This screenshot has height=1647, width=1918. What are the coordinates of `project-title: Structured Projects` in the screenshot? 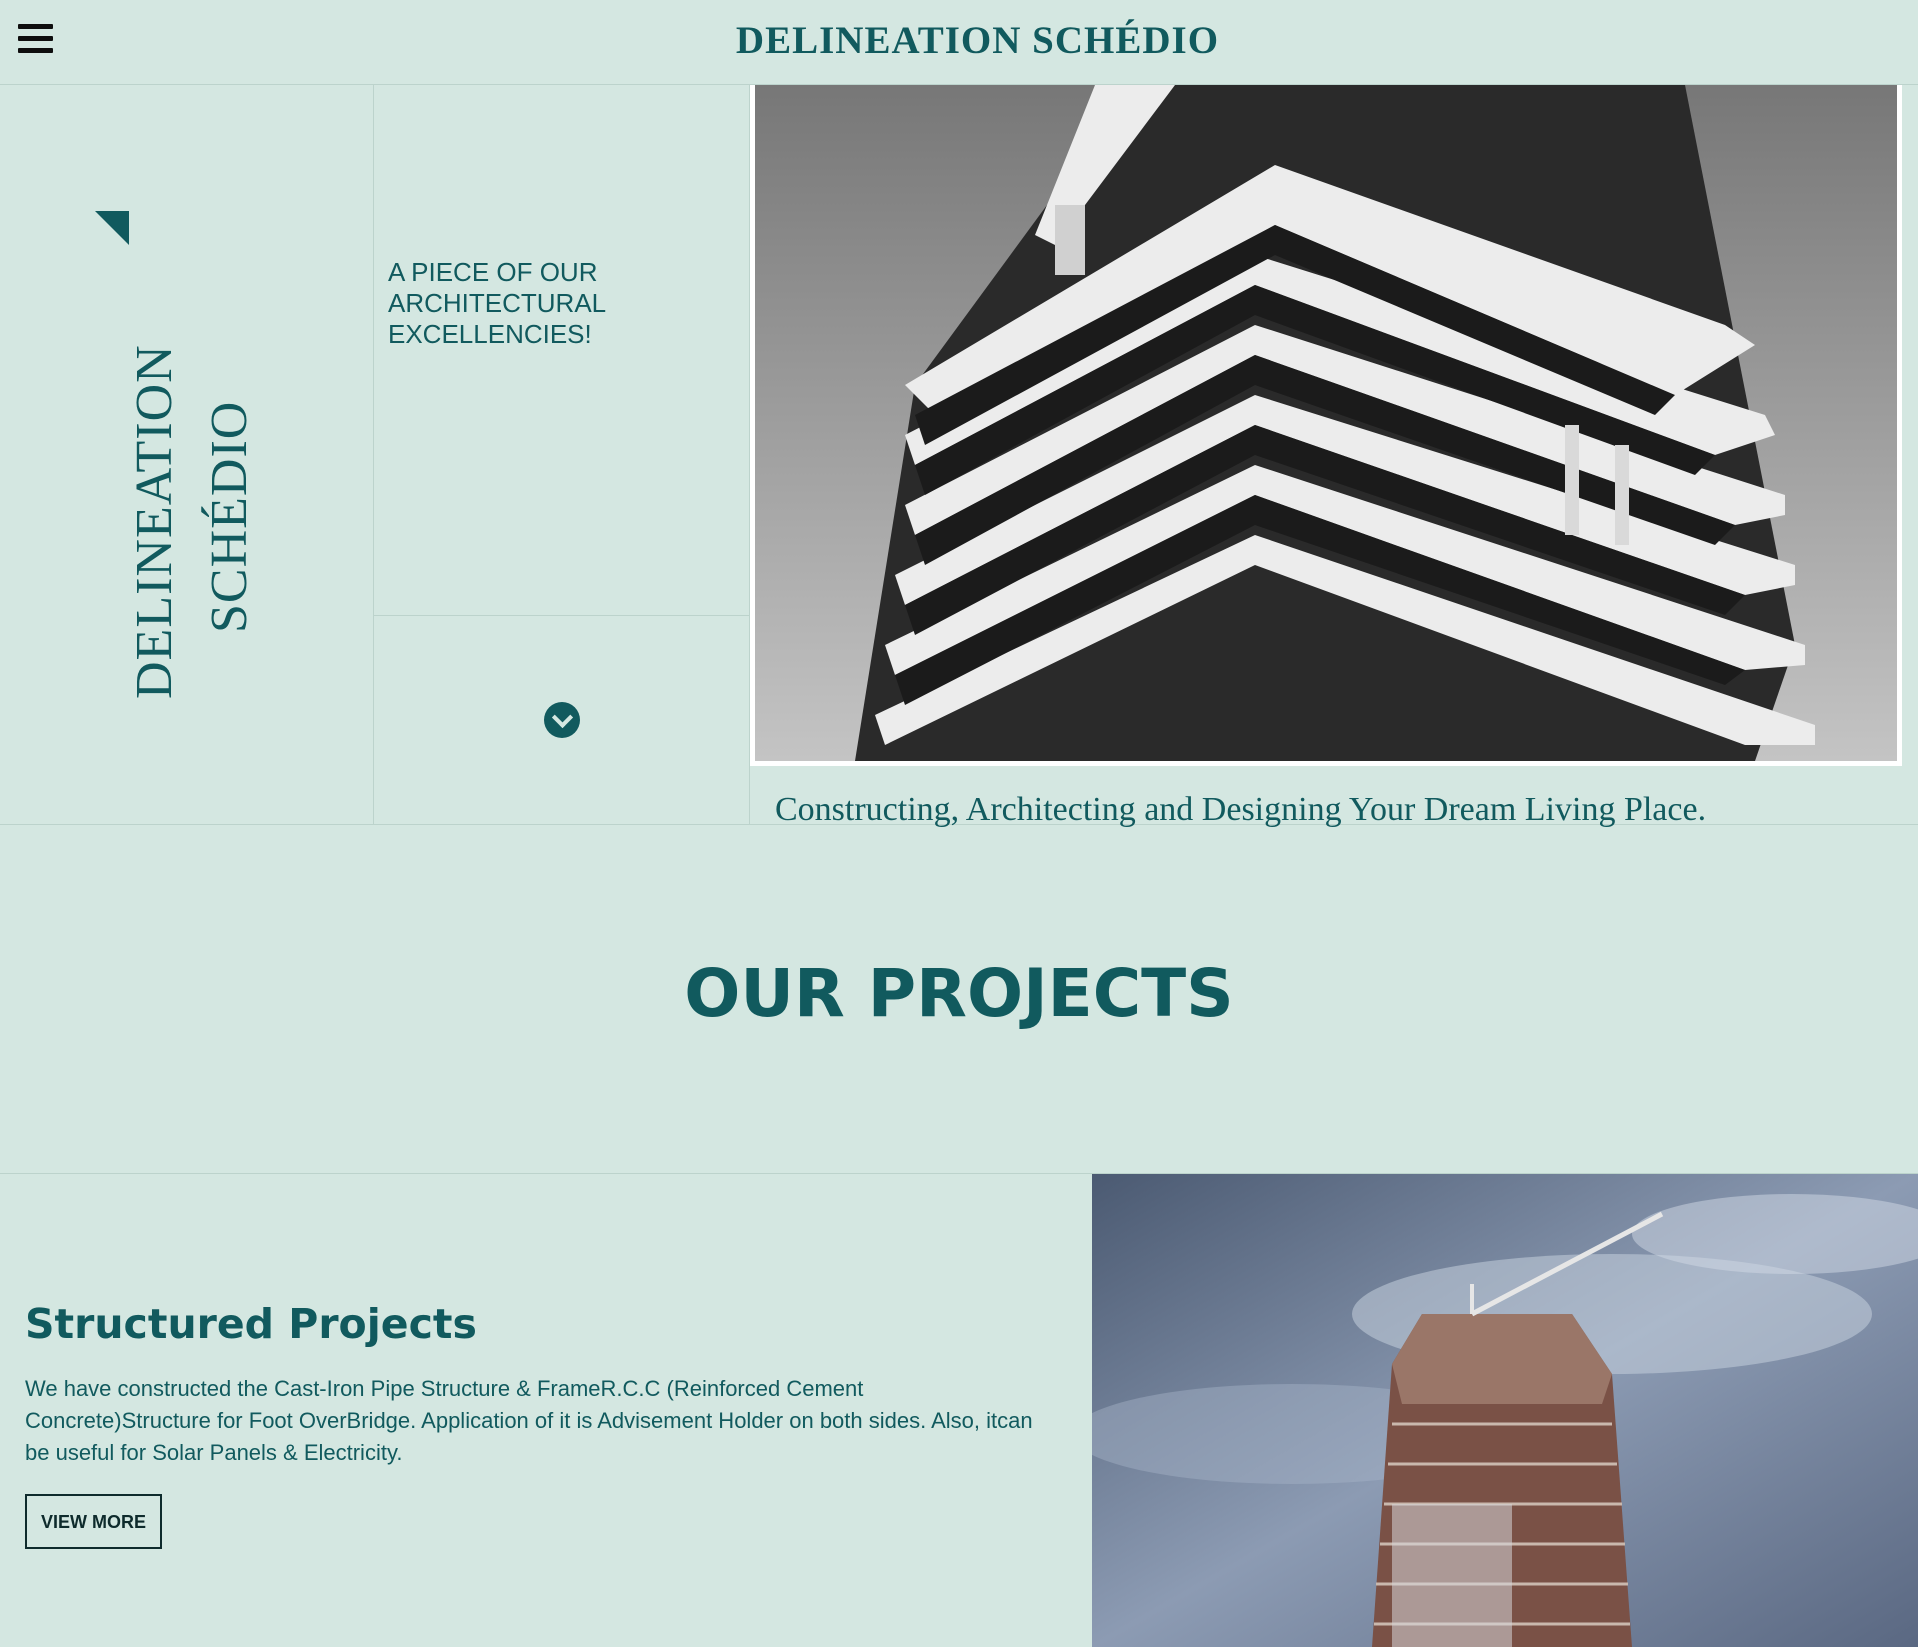 It's located at (251, 1324).